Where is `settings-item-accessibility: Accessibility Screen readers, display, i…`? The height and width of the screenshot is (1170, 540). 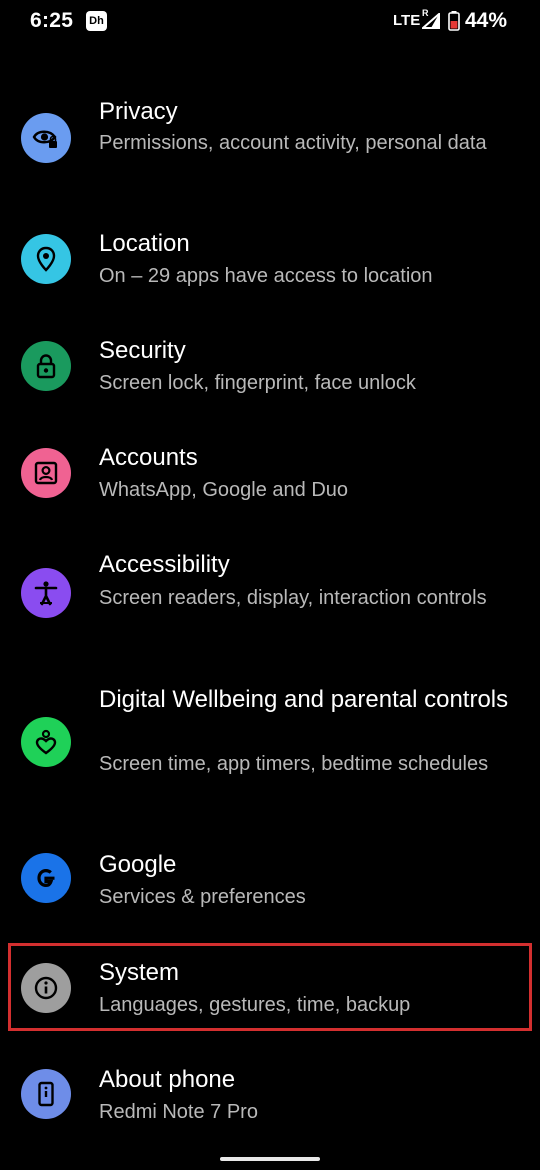 settings-item-accessibility: Accessibility Screen readers, display, i… is located at coordinates (270, 597).